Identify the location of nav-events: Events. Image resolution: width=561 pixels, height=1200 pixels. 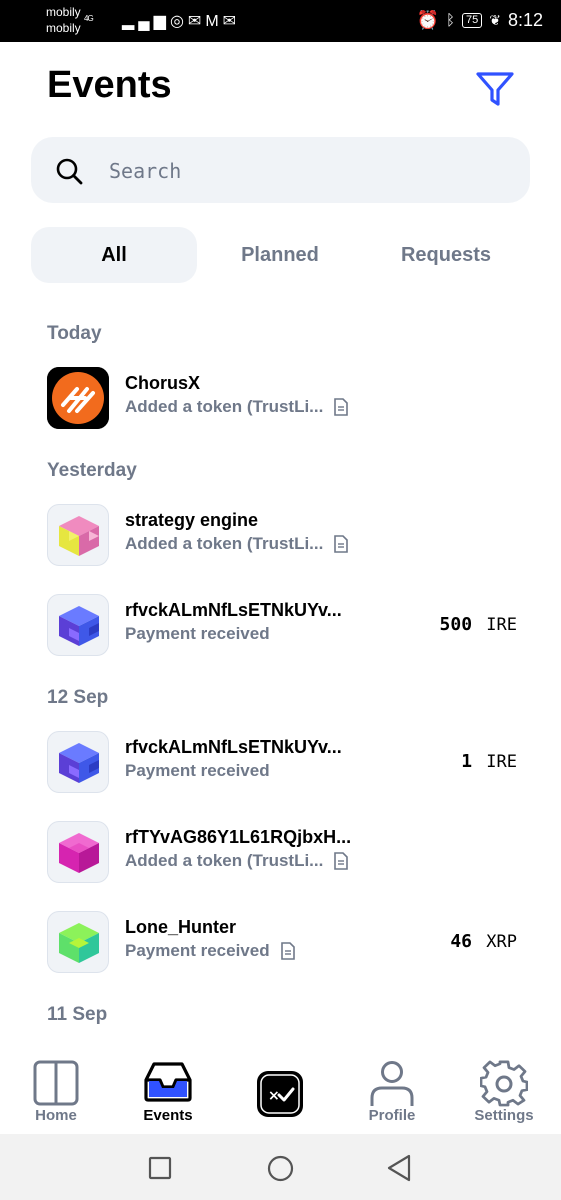
(168, 1091).